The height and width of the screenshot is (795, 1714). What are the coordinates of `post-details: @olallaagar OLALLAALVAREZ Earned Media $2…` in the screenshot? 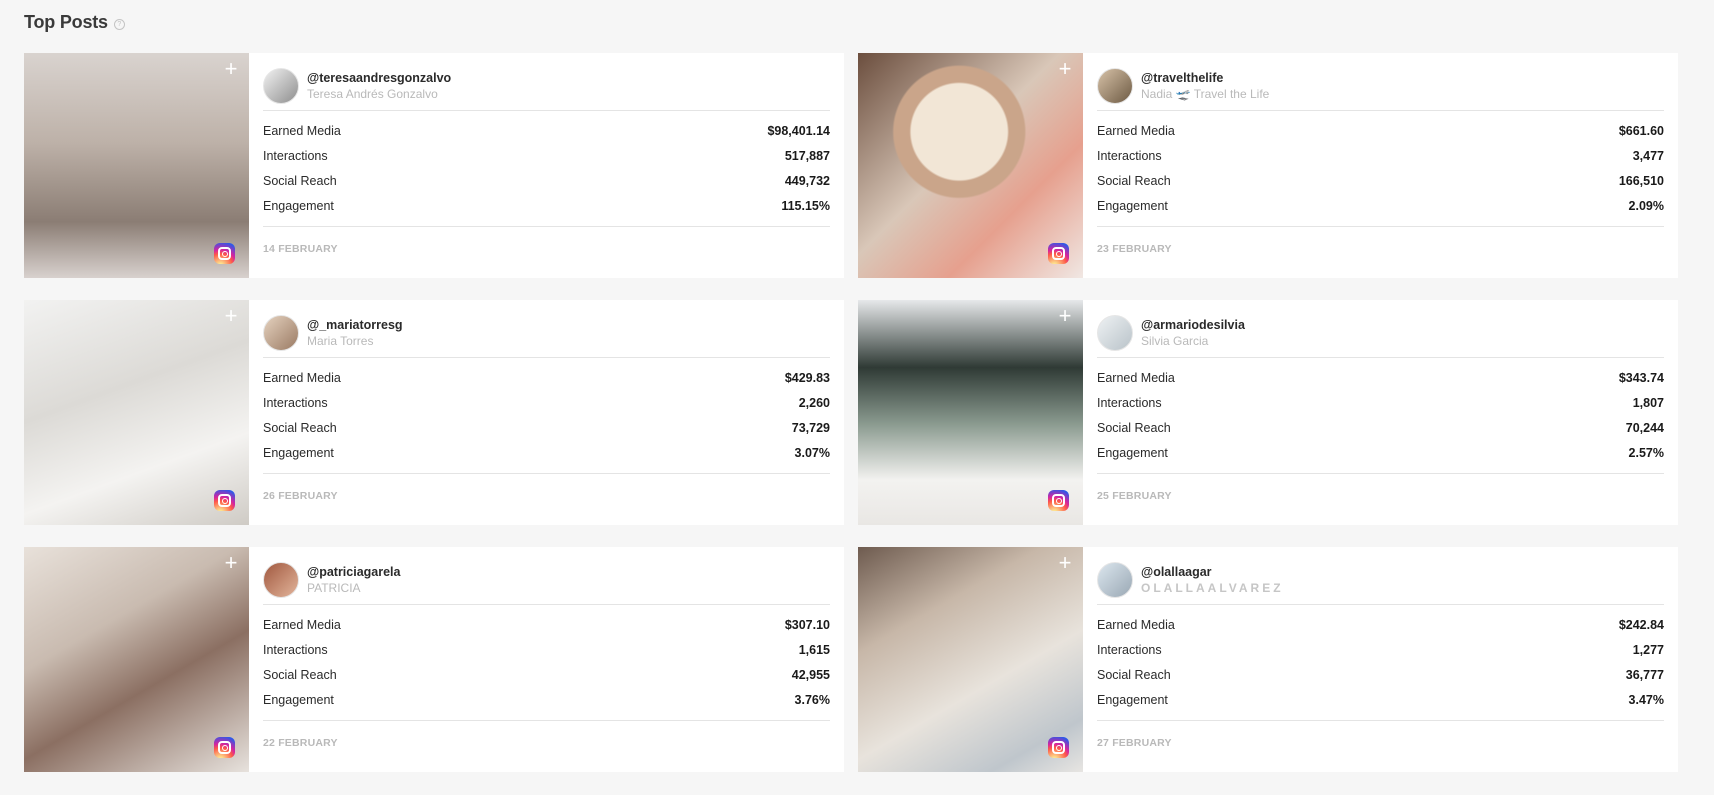 It's located at (1380, 659).